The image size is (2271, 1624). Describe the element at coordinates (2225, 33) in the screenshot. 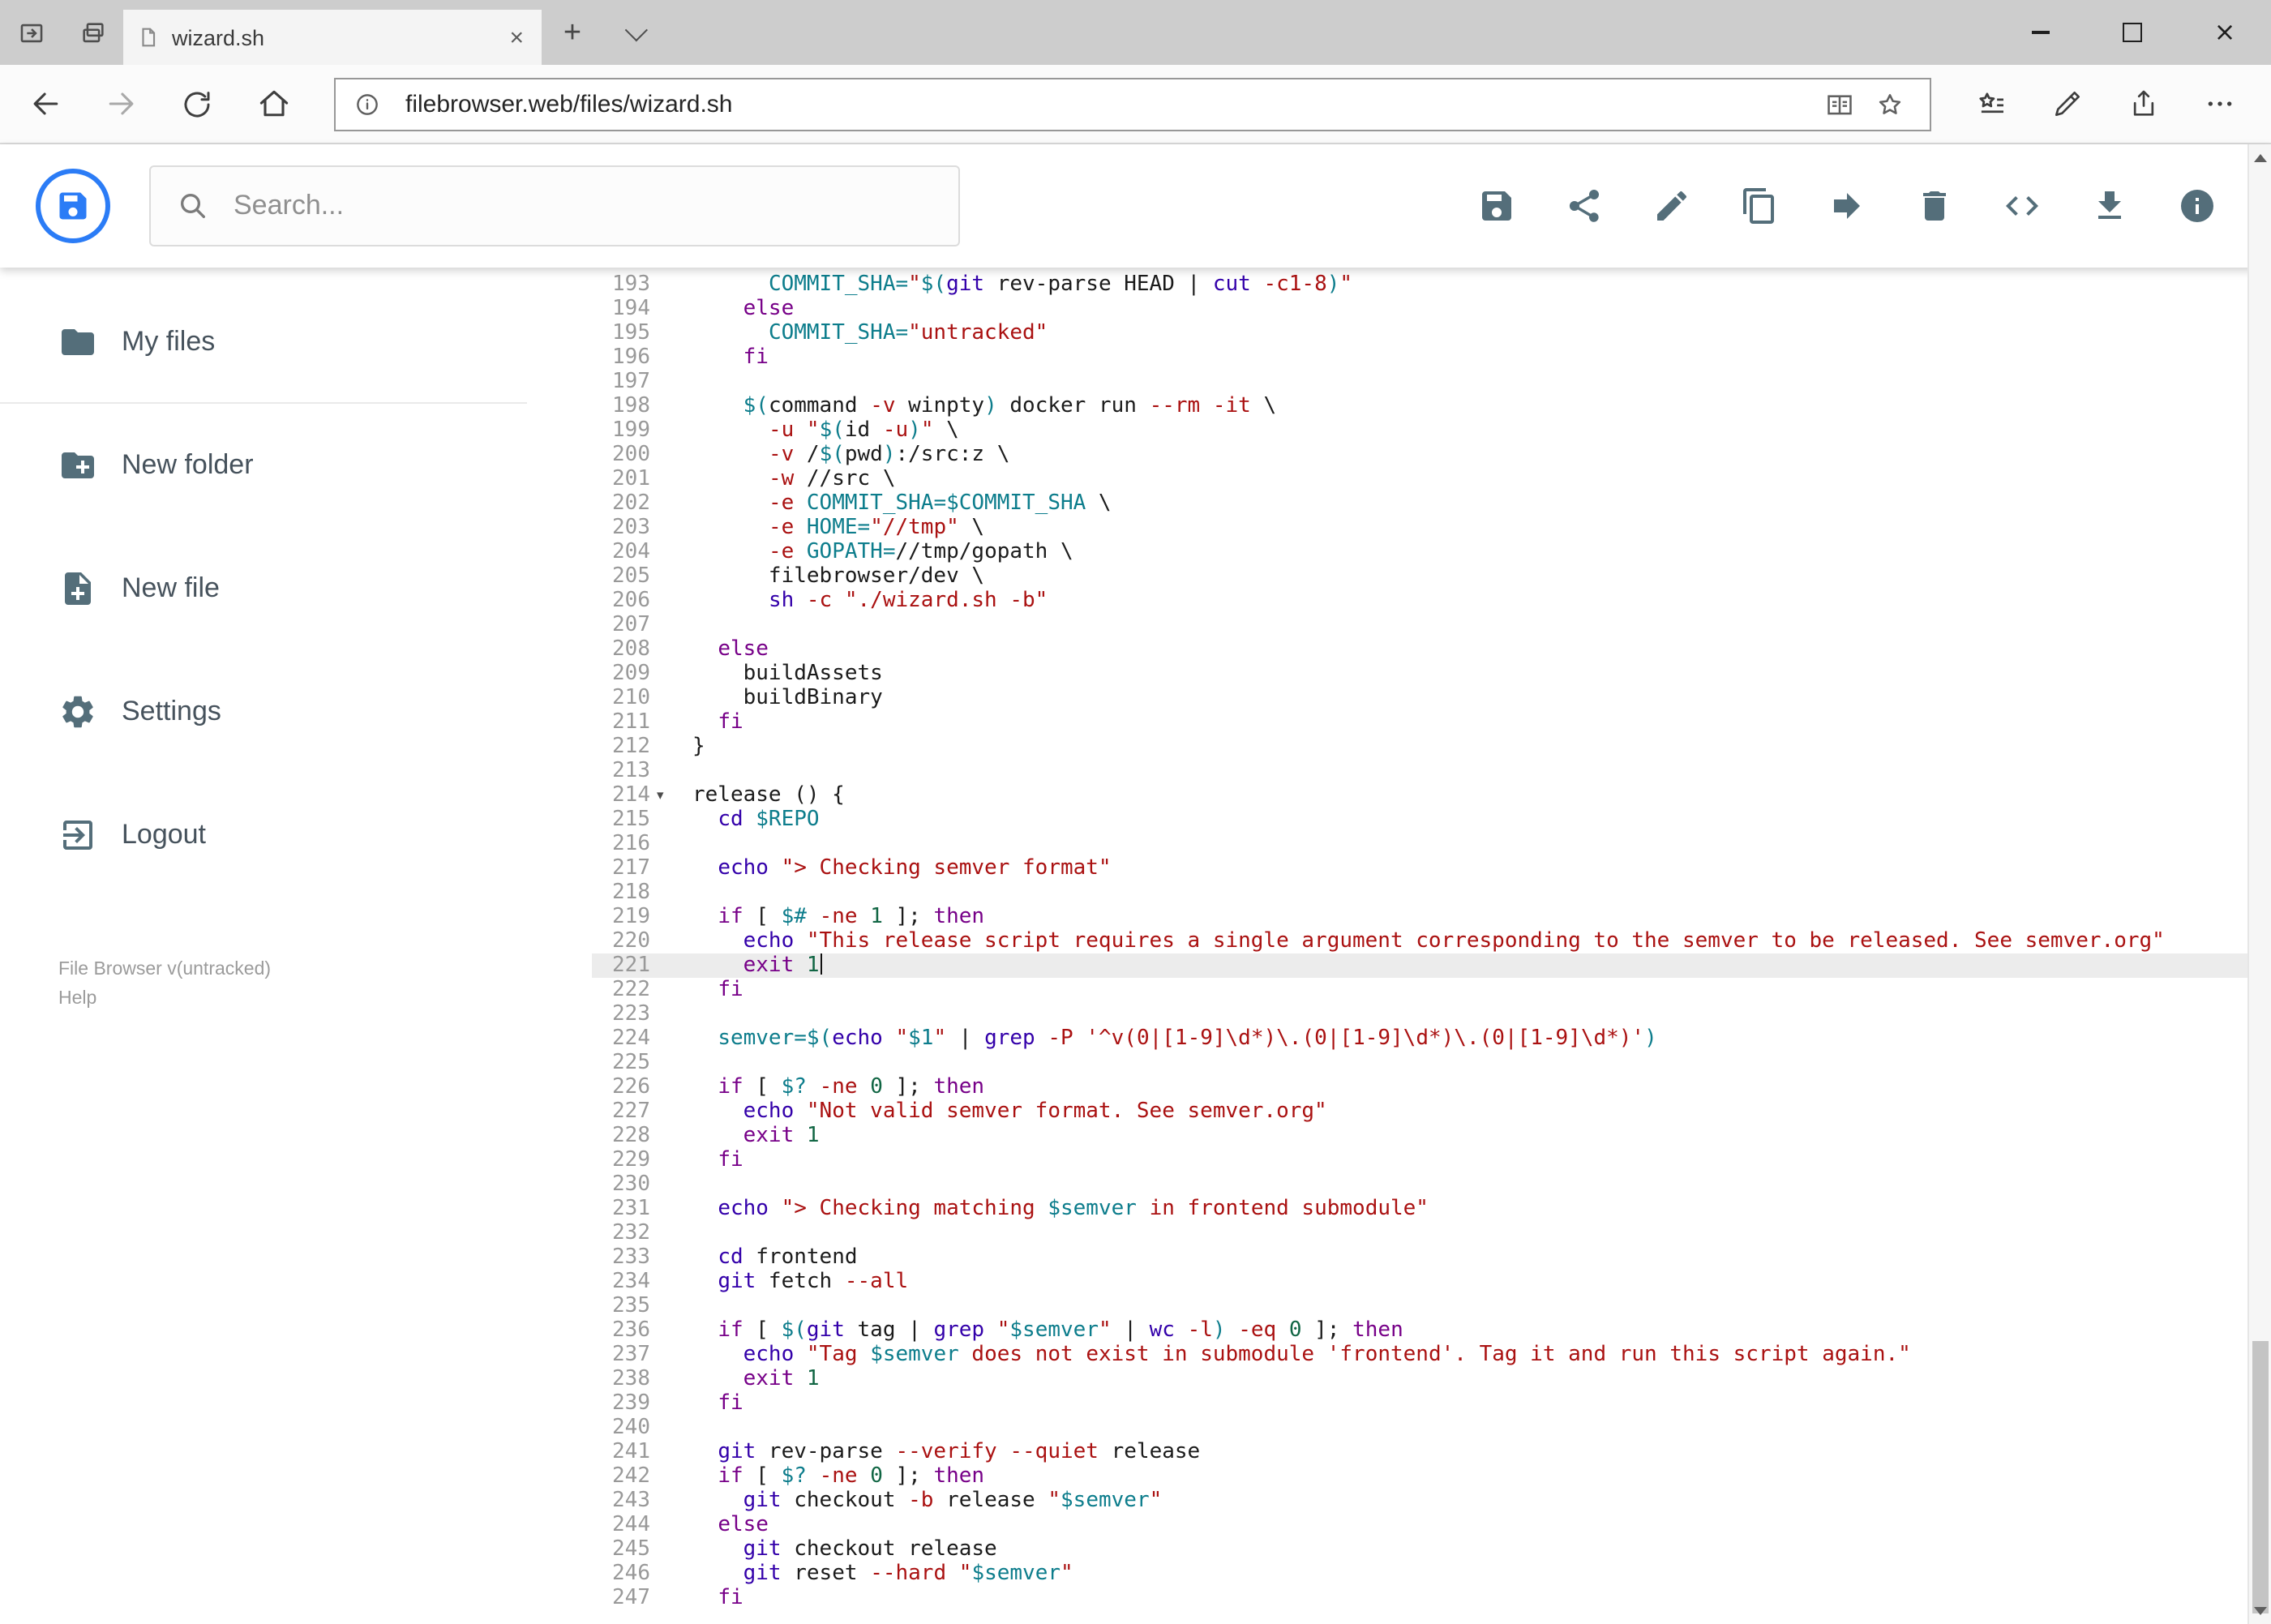

I see `close-button: ×` at that location.